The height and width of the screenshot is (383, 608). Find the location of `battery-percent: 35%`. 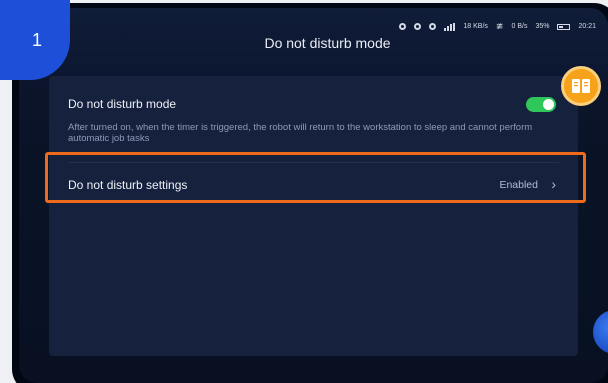

battery-percent: 35% is located at coordinates (542, 26).